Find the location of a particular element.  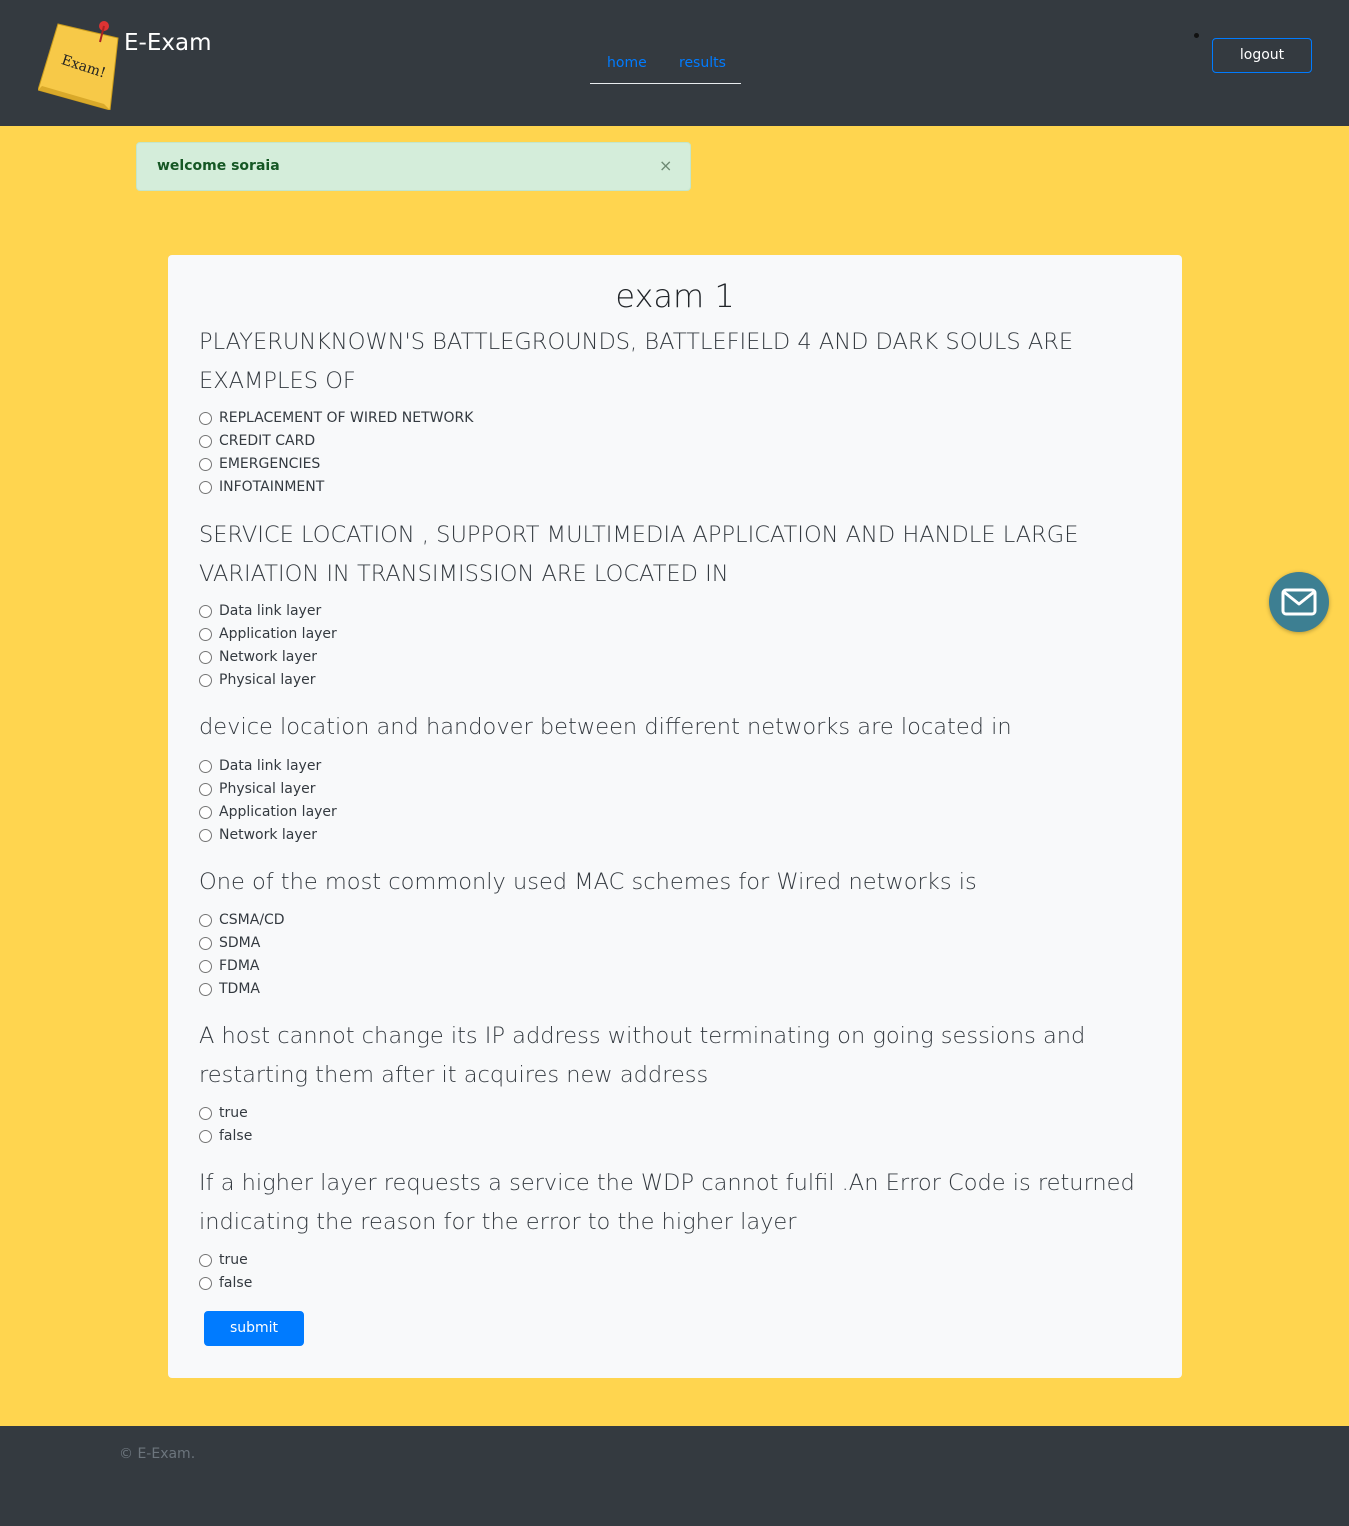

welcome-alert: welcome soraia × is located at coordinates (413, 166).